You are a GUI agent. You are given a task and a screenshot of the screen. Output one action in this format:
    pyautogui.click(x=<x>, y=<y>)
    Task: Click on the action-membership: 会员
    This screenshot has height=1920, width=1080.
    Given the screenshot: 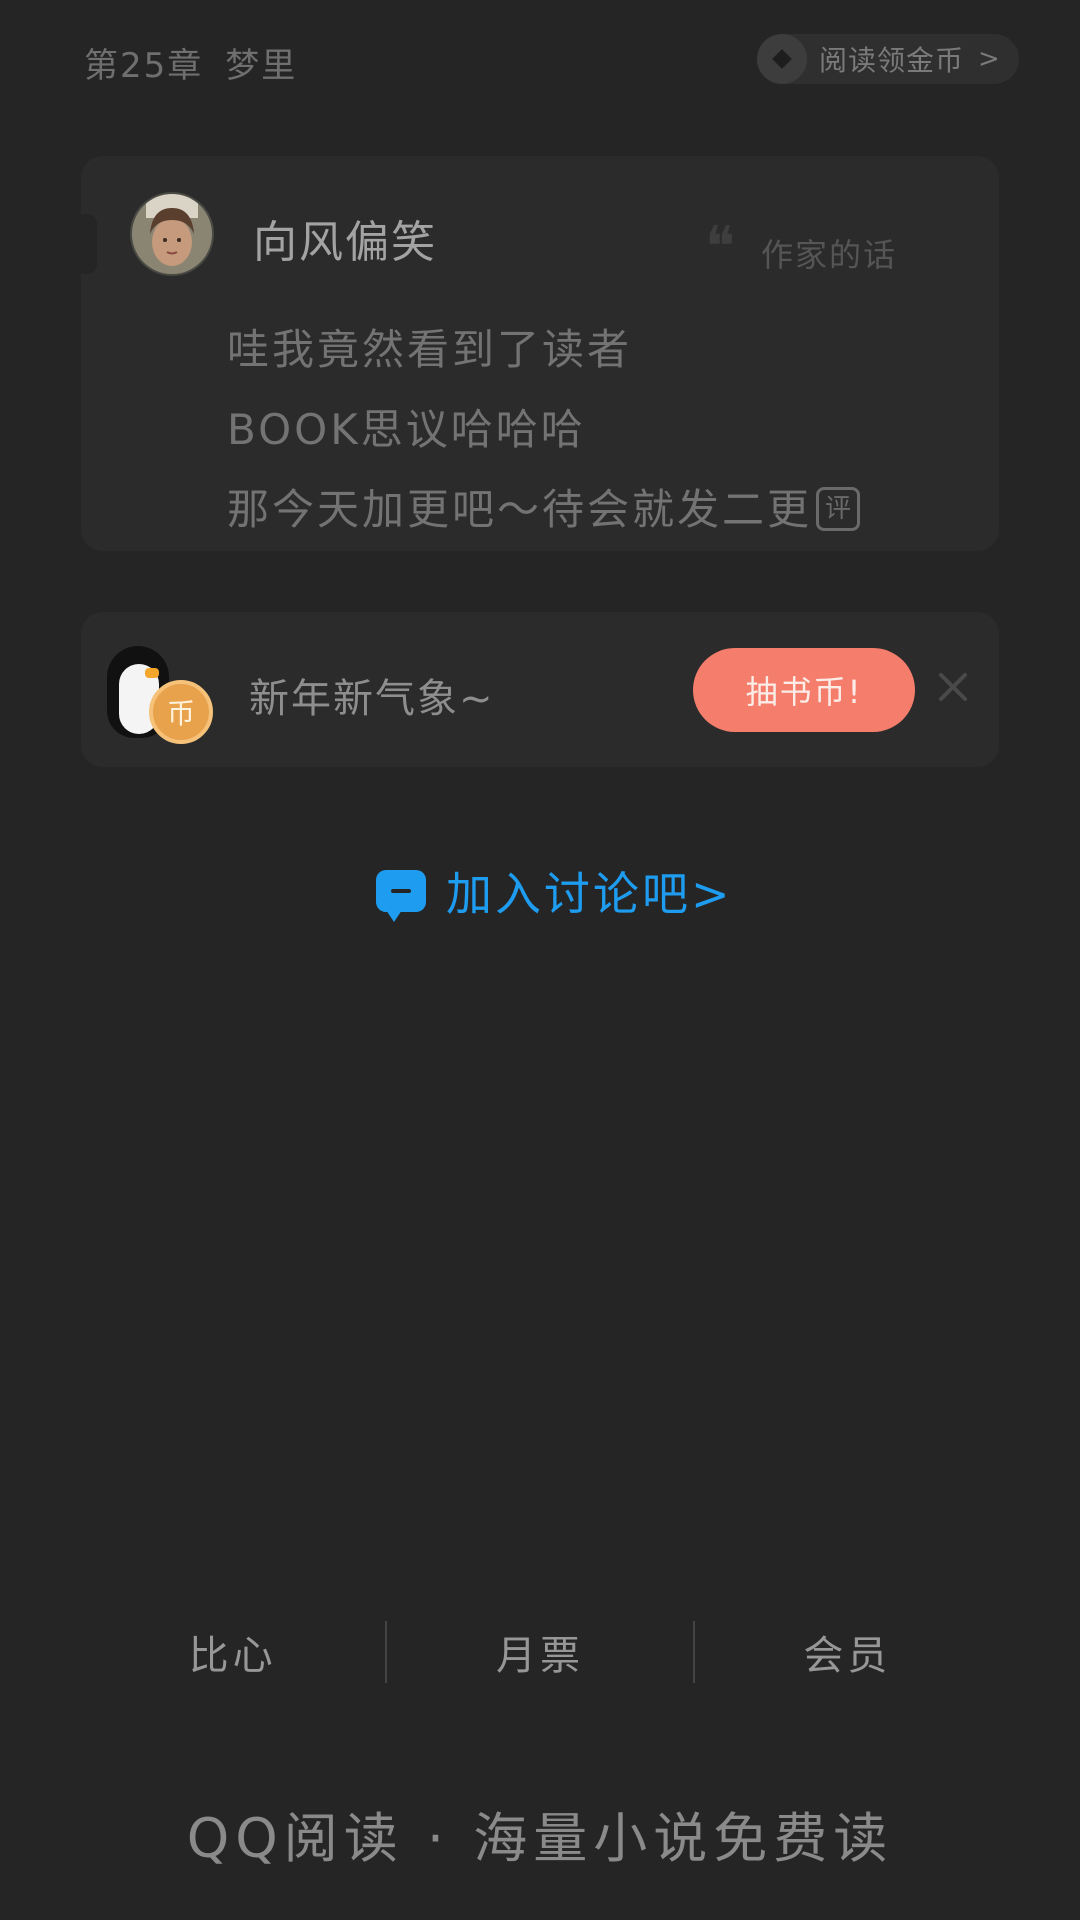 What is the action you would take?
    pyautogui.click(x=847, y=1652)
    